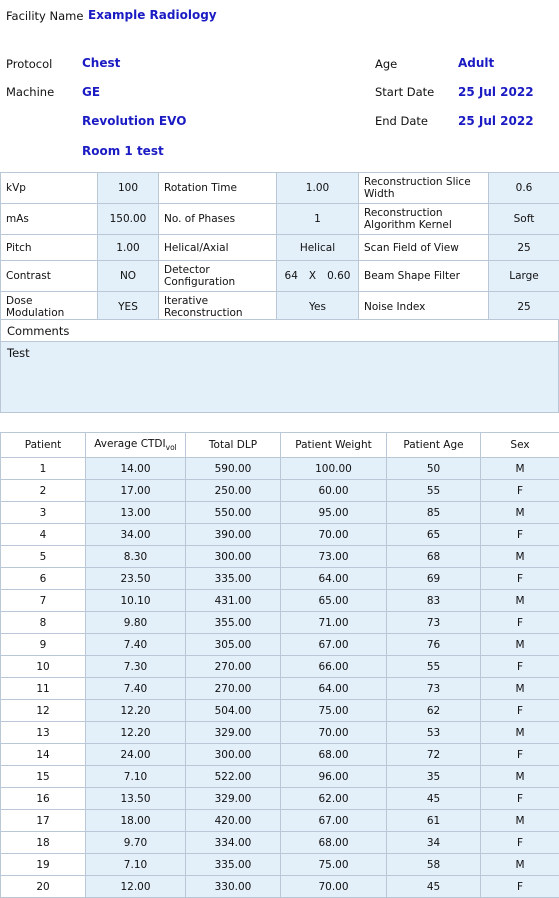  Describe the element at coordinates (135, 886) in the screenshot. I see `cell-average-ctdi-vol: 12.00` at that location.